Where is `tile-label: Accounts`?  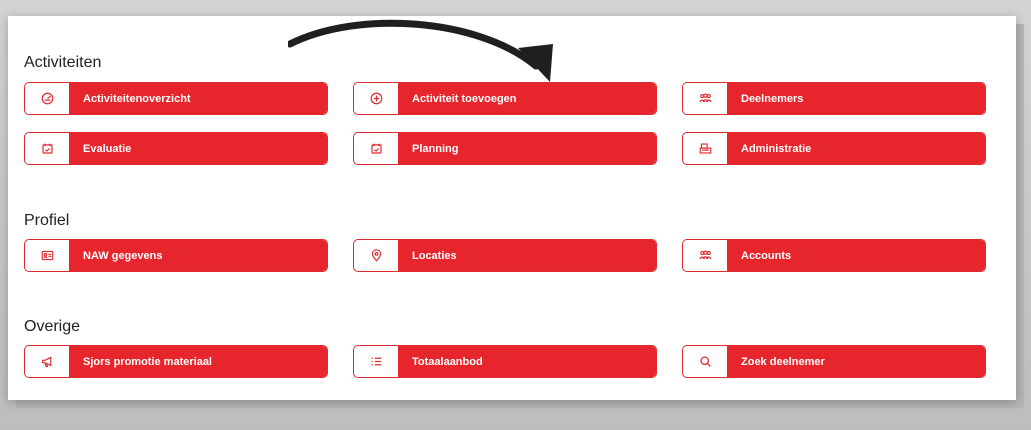 tile-label: Accounts is located at coordinates (856, 255).